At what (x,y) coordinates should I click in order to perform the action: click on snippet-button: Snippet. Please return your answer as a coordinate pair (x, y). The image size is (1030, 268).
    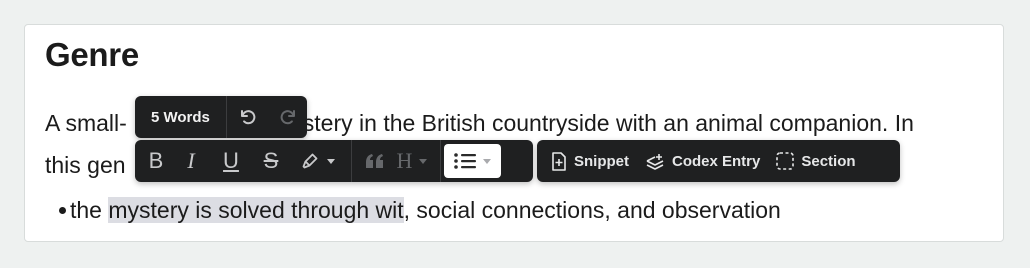
    Looking at the image, I should click on (590, 161).